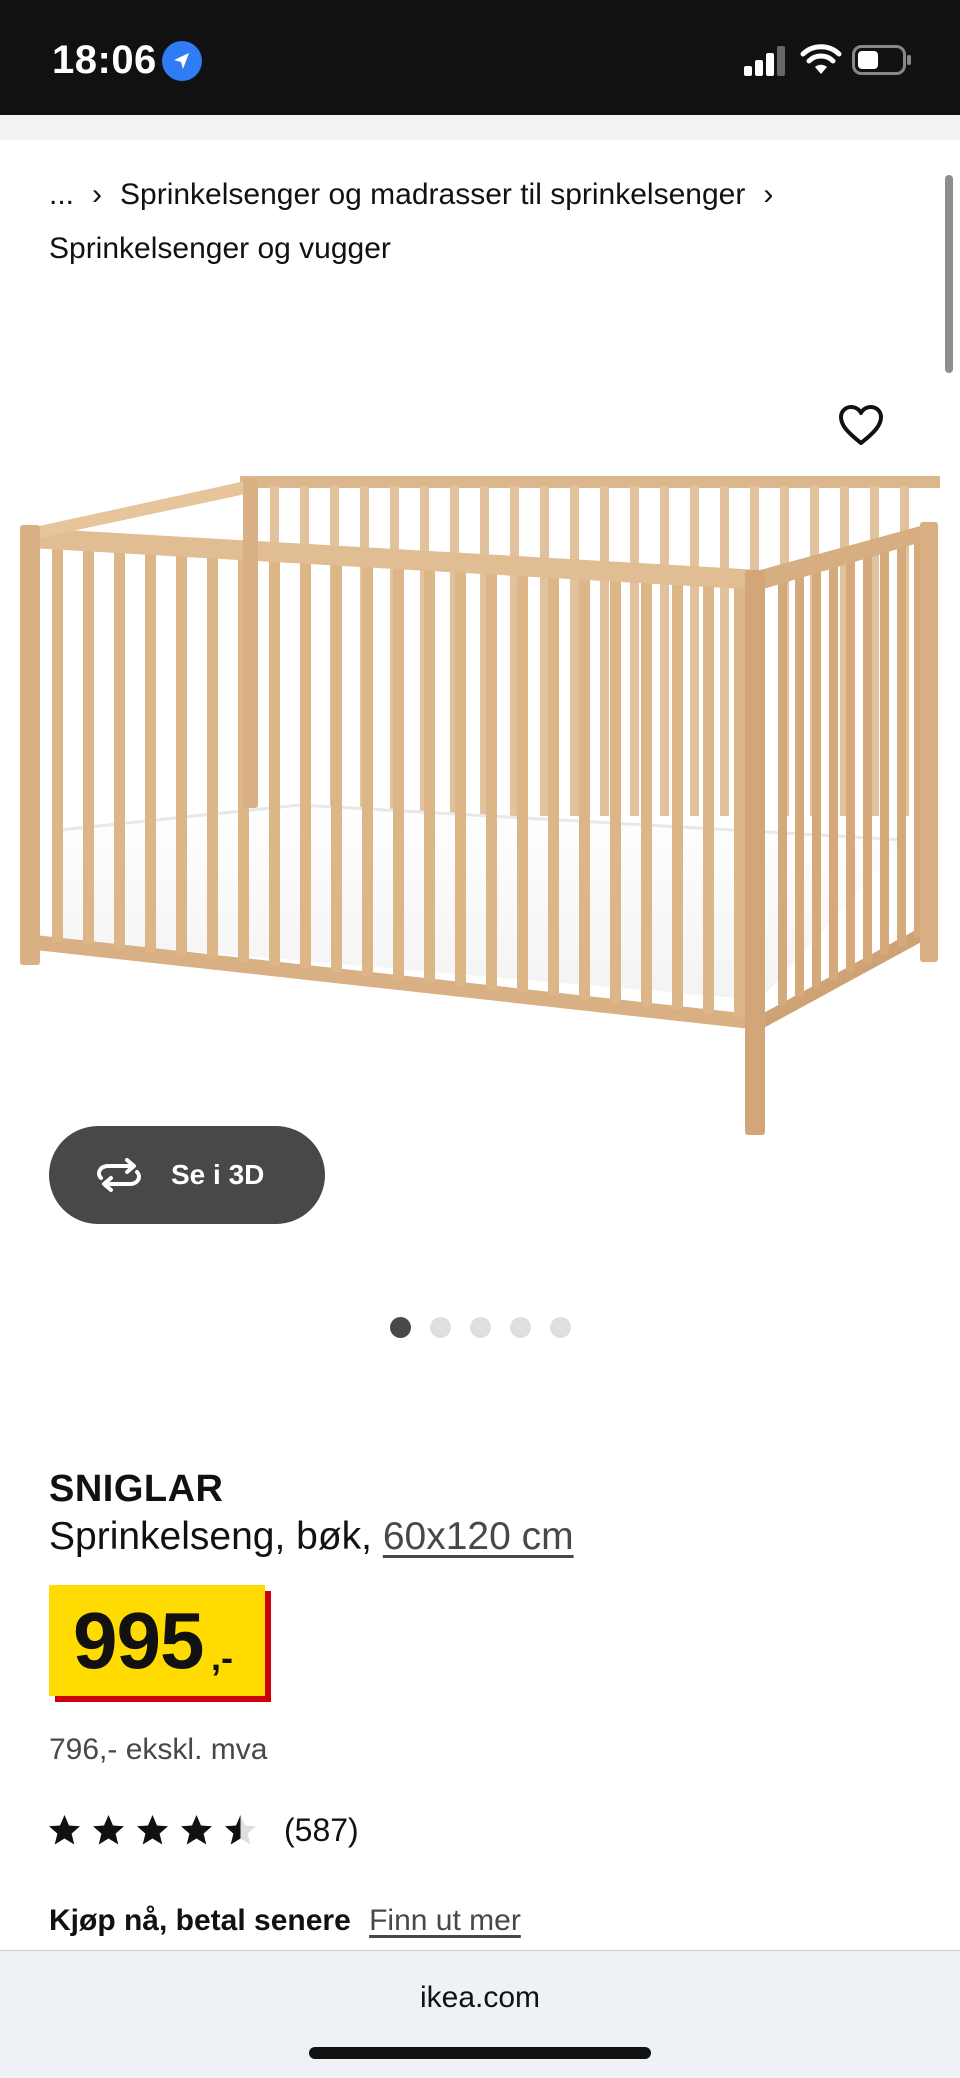  I want to click on status-bar: 18:06, so click(480, 57).